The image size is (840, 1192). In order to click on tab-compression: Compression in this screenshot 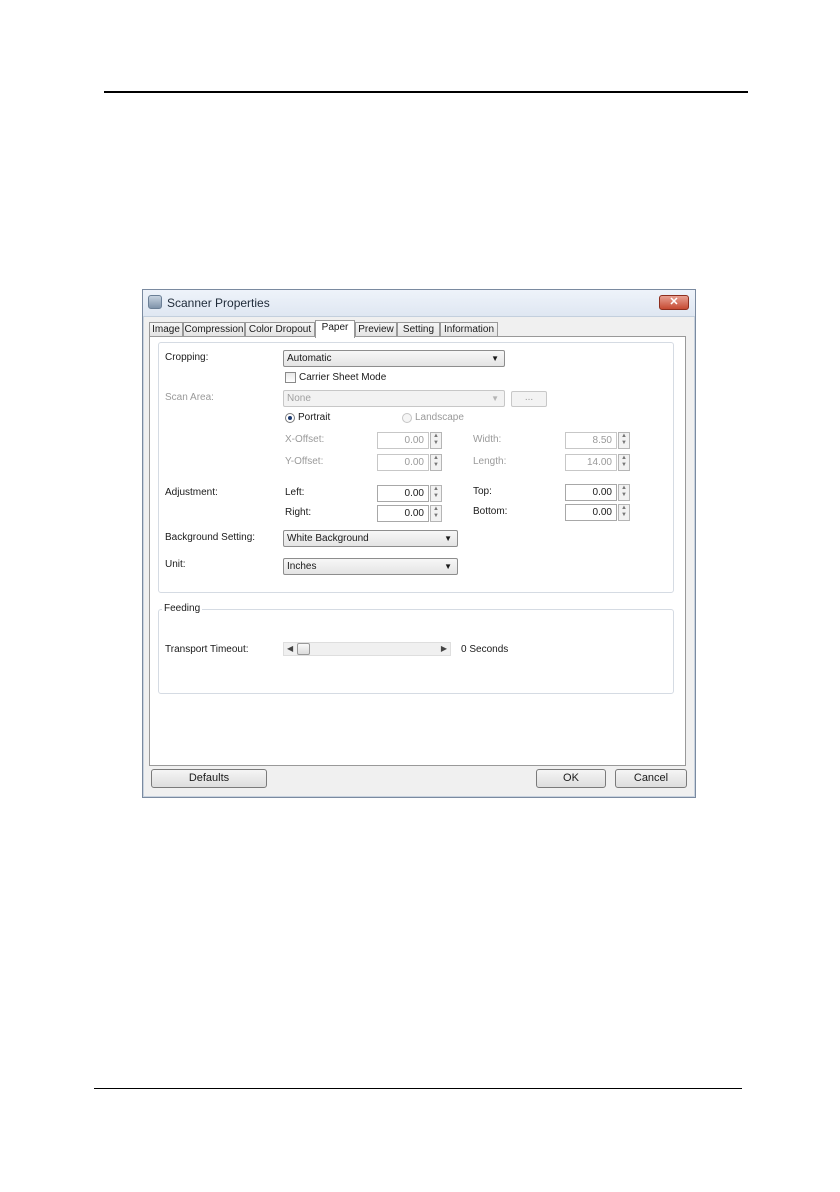, I will do `click(214, 329)`.